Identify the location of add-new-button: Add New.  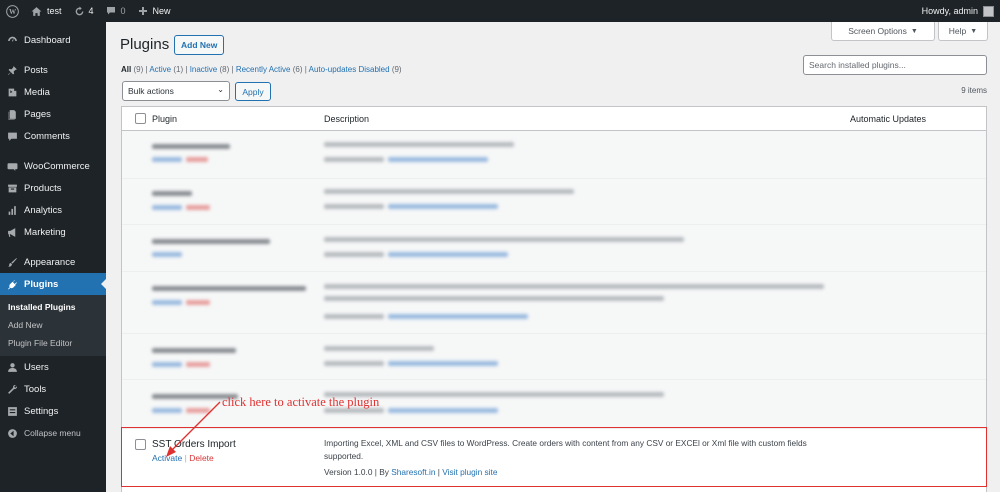
(199, 45).